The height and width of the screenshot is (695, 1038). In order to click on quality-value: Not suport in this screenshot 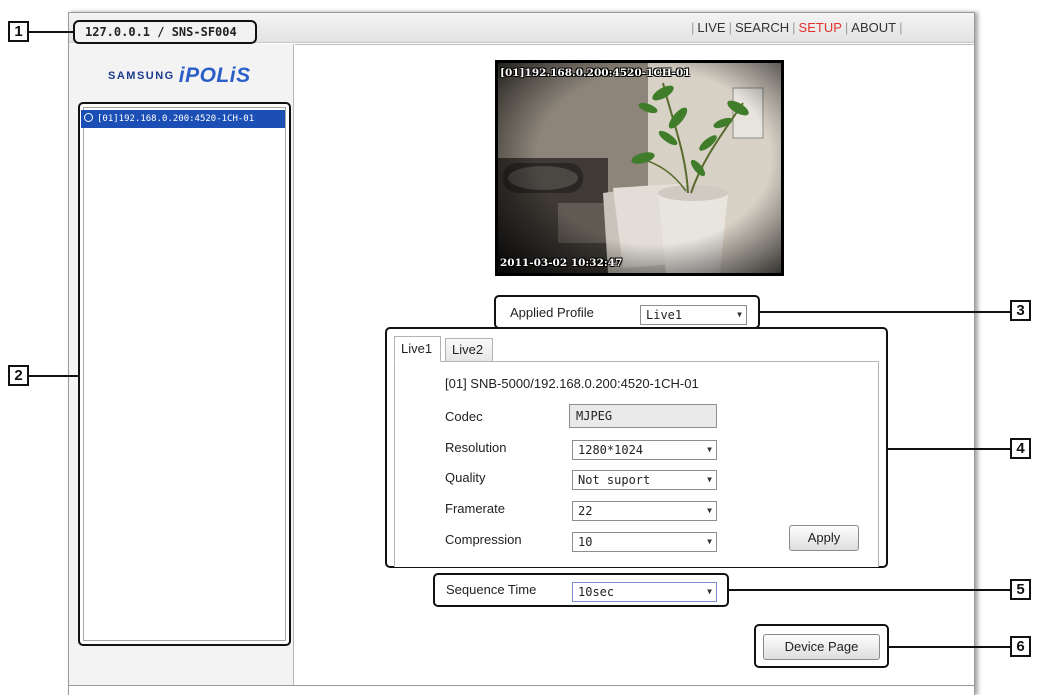, I will do `click(614, 480)`.